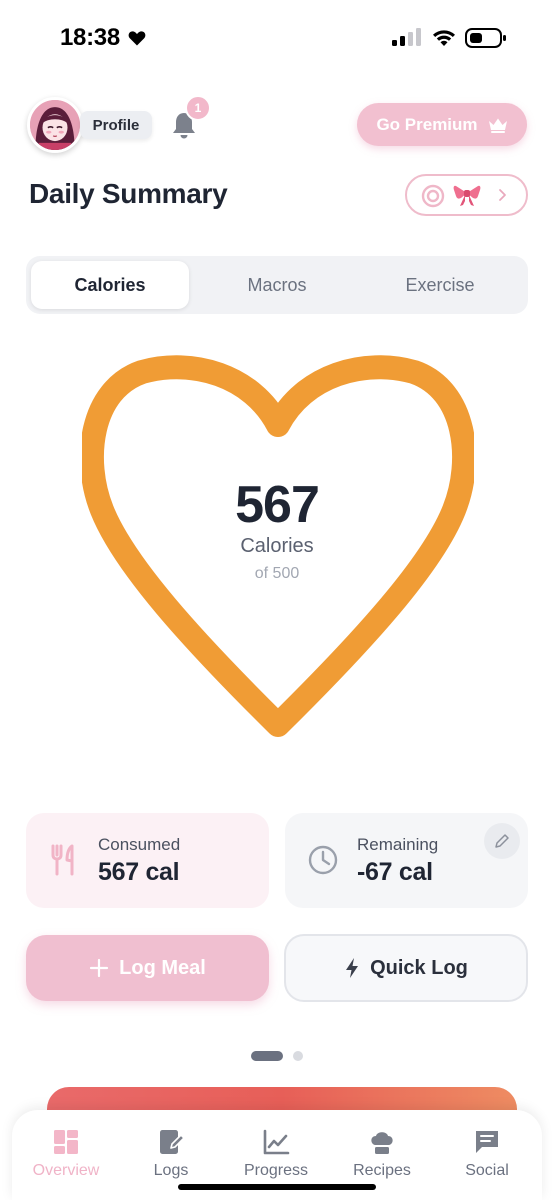 This screenshot has height=1200, width=554. I want to click on target-icon, so click(433, 196).